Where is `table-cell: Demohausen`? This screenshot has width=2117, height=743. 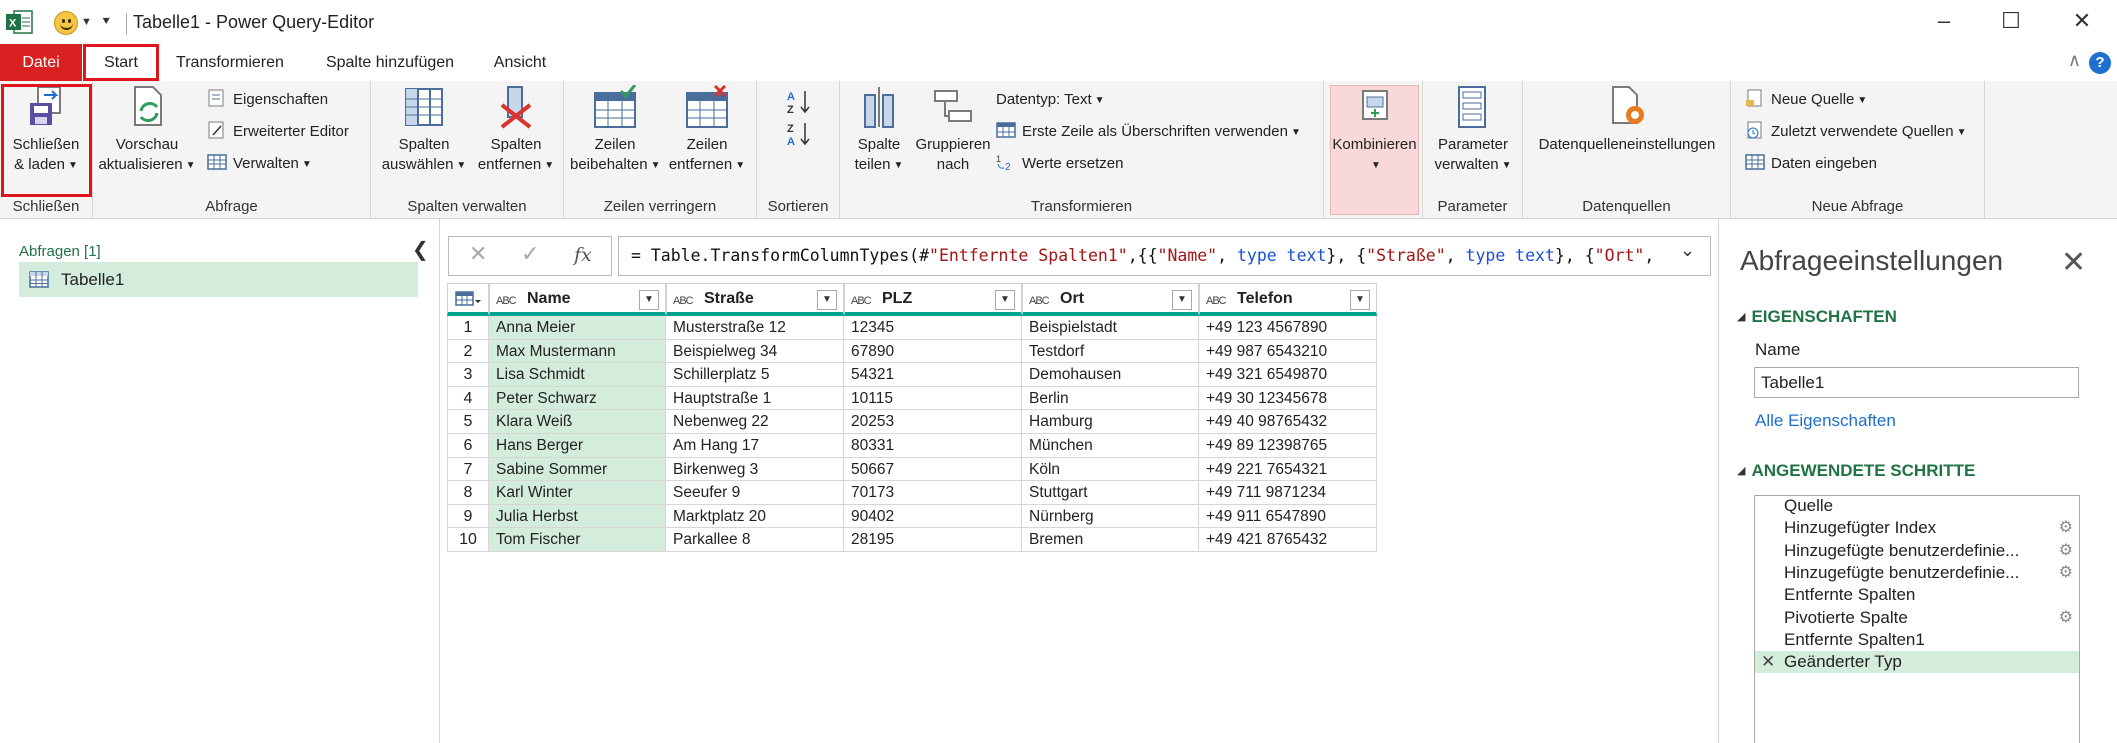 table-cell: Demohausen is located at coordinates (1110, 375).